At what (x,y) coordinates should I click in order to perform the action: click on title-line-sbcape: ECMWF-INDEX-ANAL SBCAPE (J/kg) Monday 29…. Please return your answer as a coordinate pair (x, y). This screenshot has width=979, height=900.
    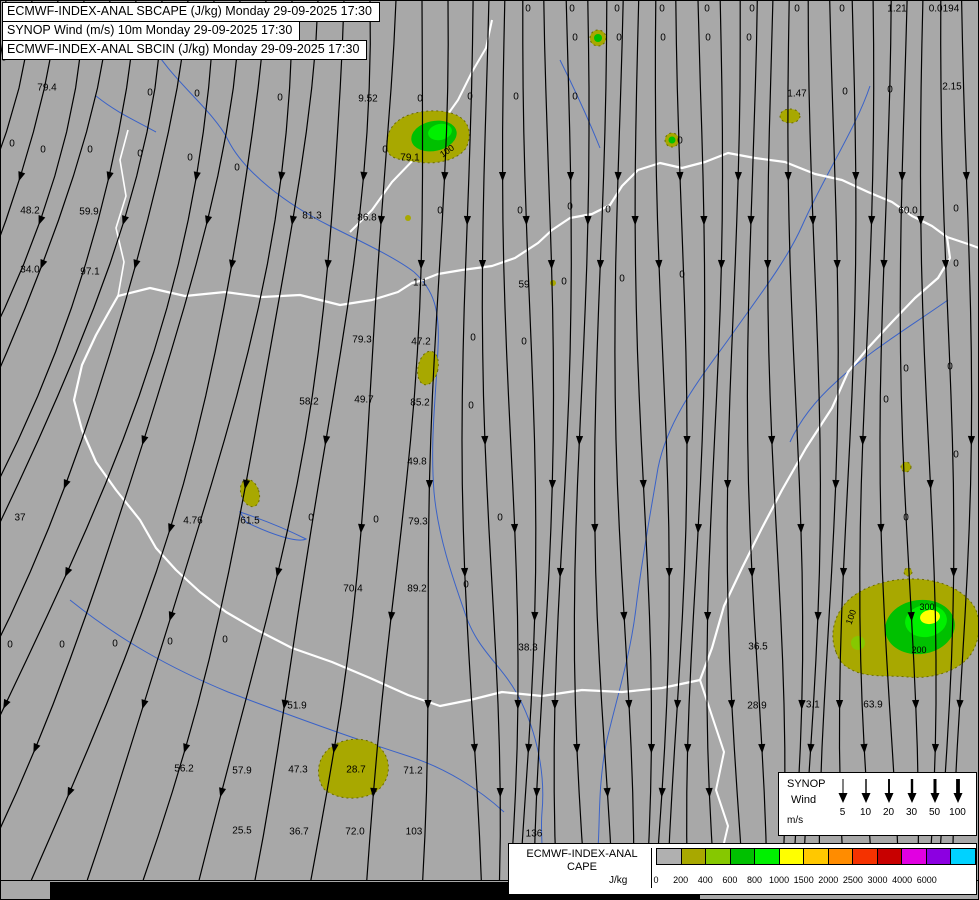
    Looking at the image, I should click on (191, 12).